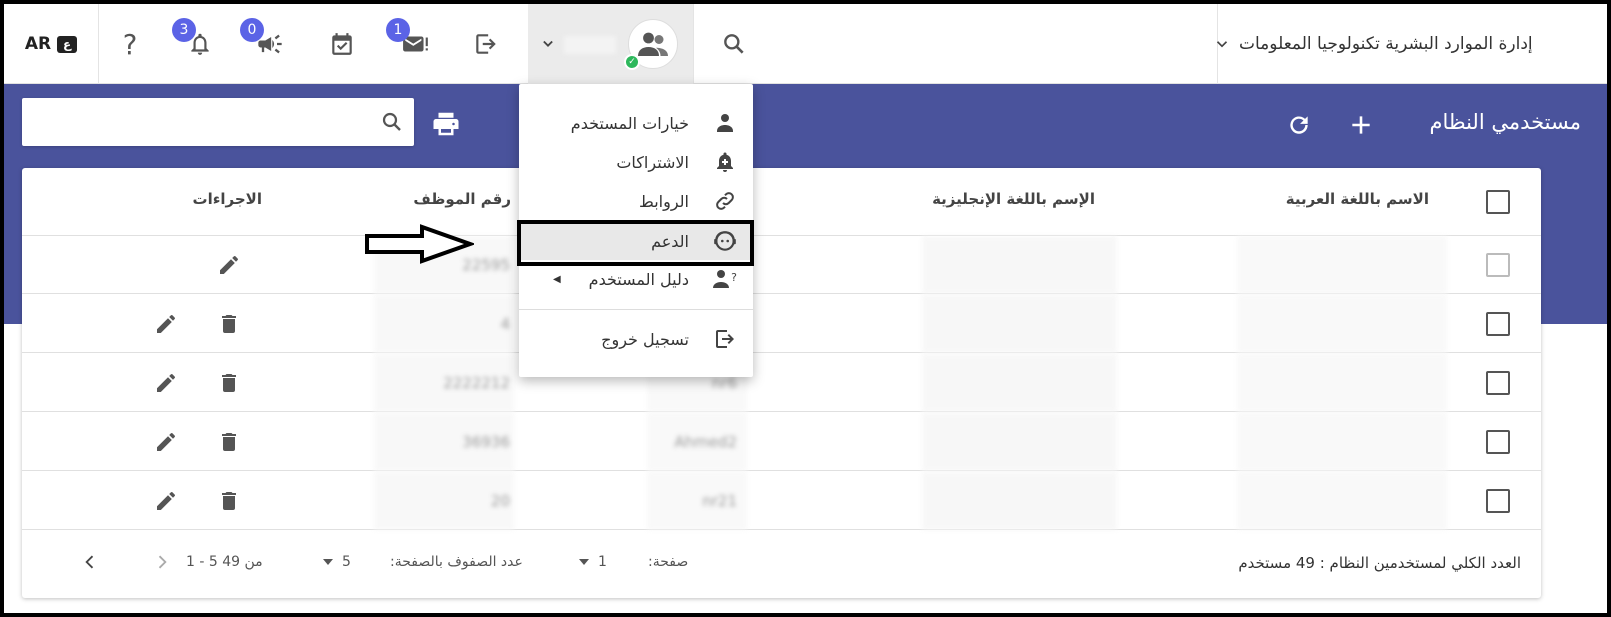 Image resolution: width=1611 pixels, height=617 pixels. Describe the element at coordinates (781, 324) in the screenshot. I see `table-row: 4` at that location.